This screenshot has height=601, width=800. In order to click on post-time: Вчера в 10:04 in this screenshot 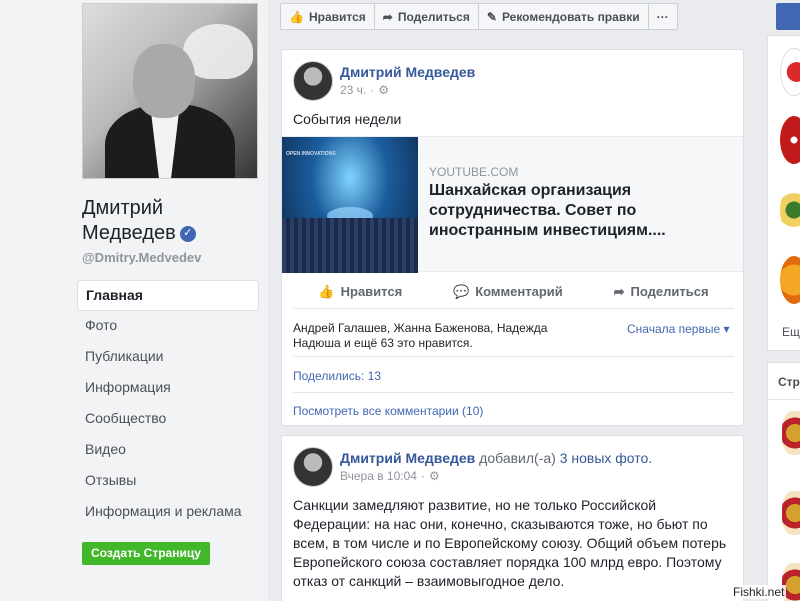, I will do `click(378, 476)`.